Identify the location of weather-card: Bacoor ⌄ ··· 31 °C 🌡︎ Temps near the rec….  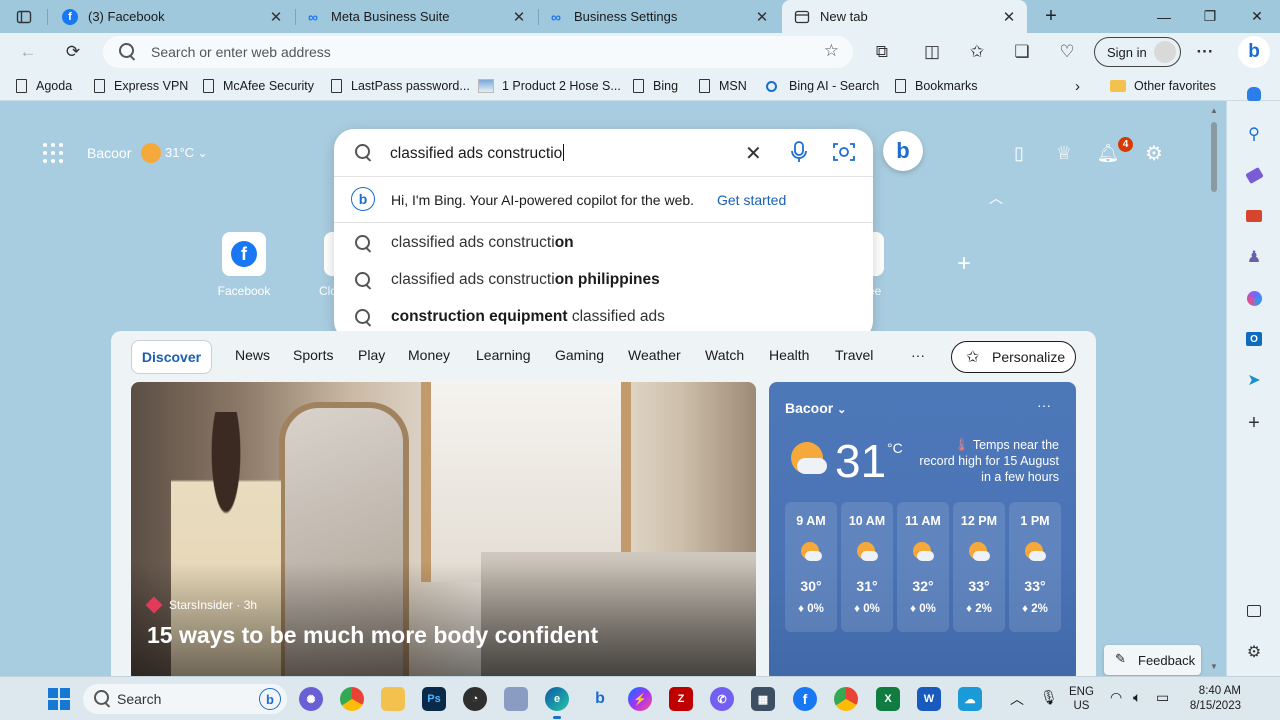
(922, 532).